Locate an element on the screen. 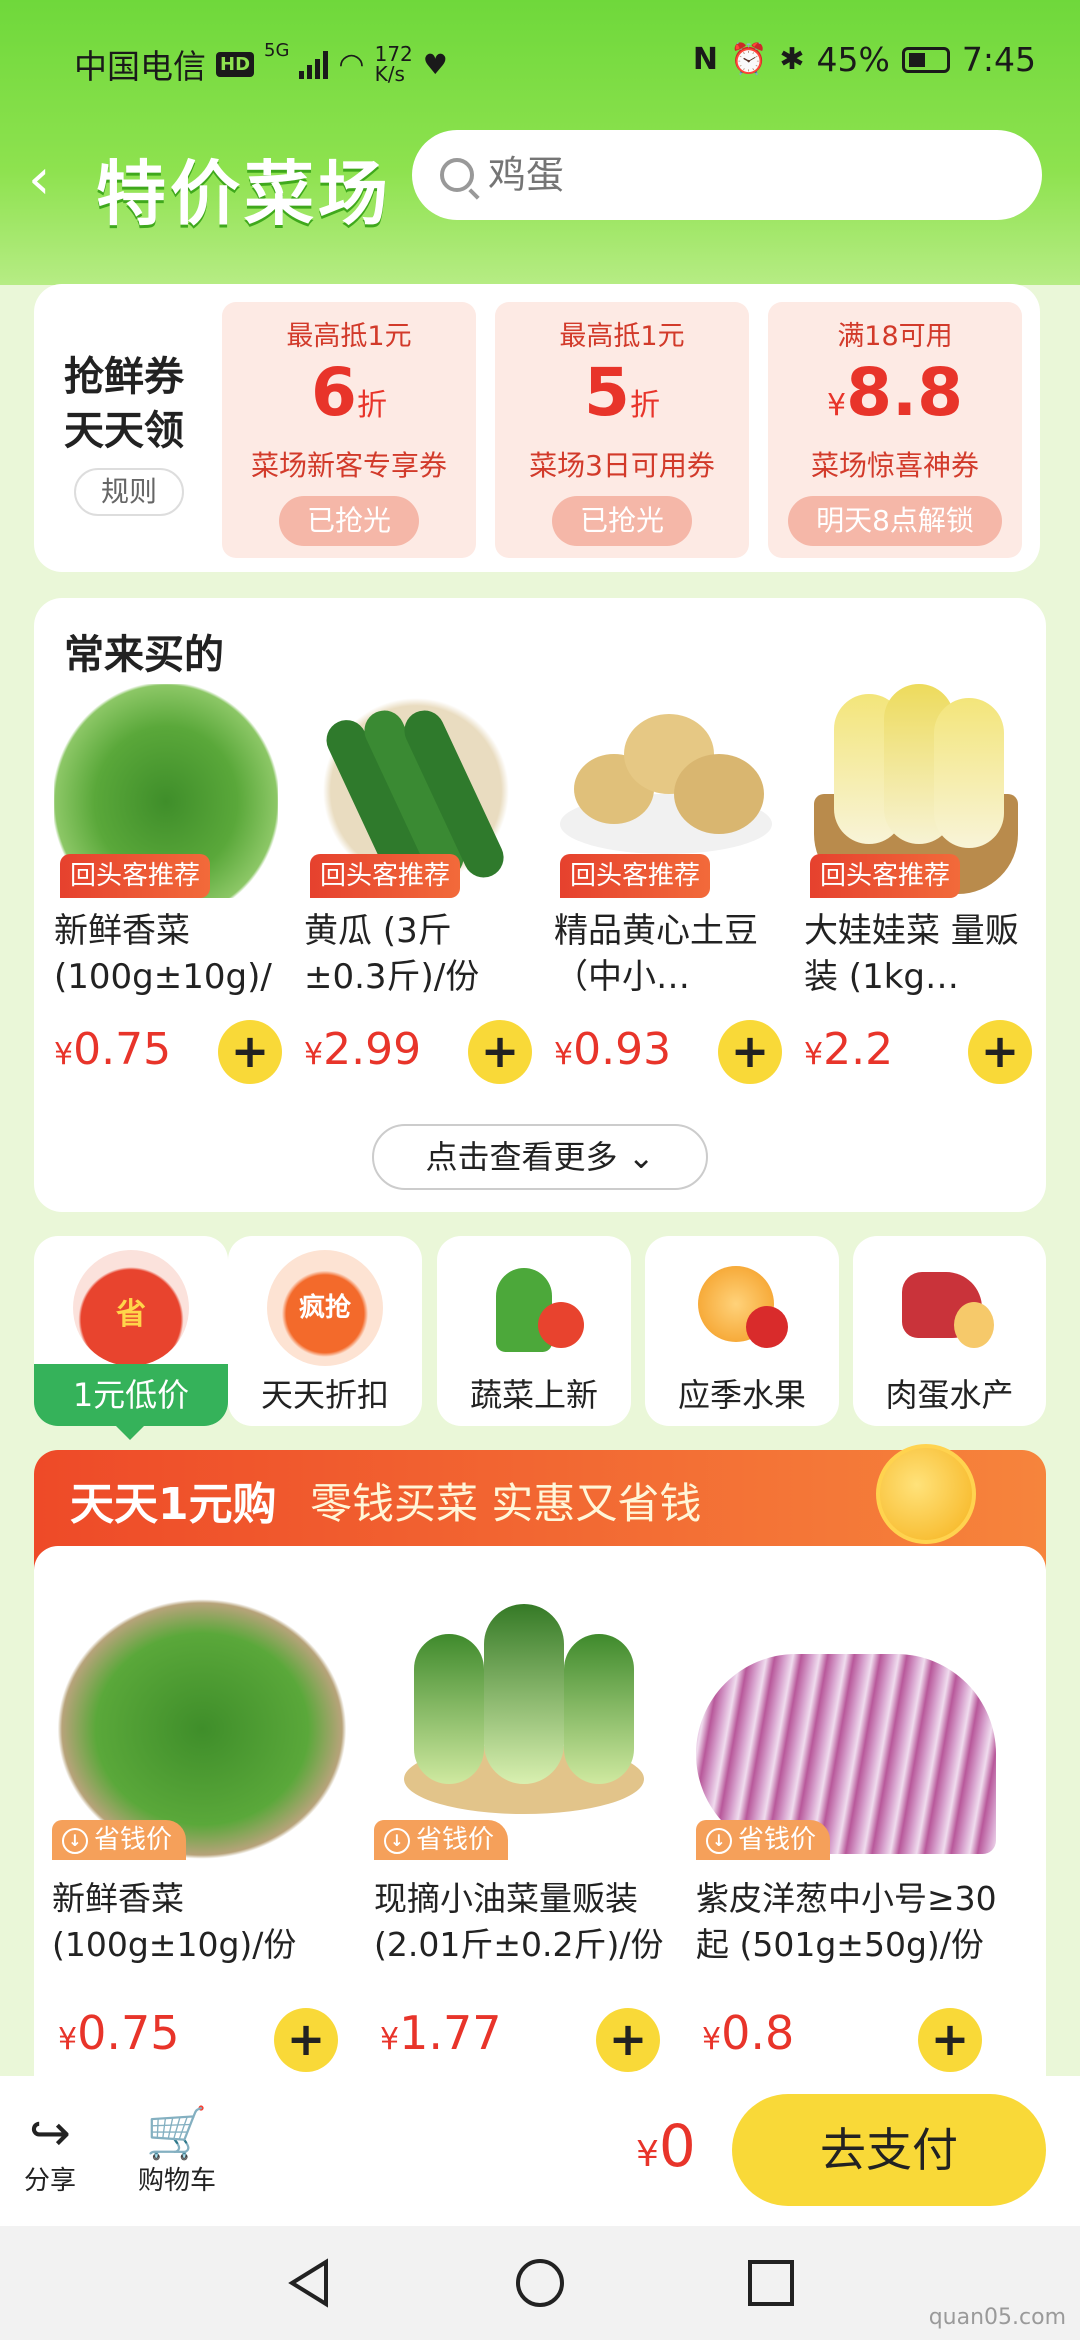  cart-icon: 🛒 is located at coordinates (177, 2133).